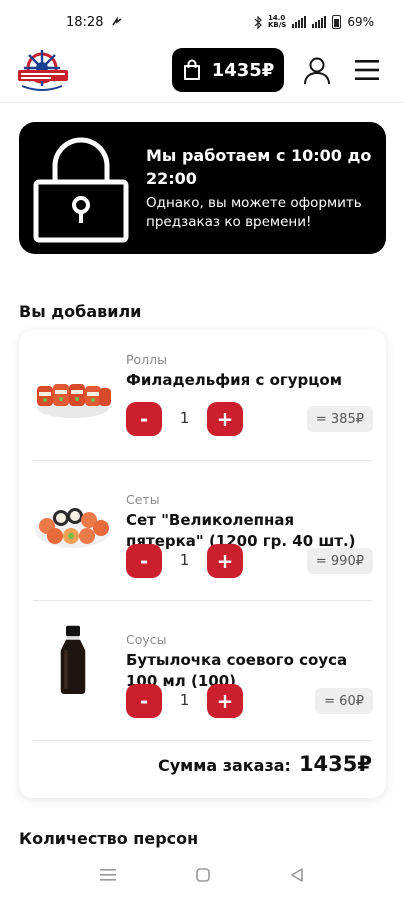 This screenshot has height=900, width=404. Describe the element at coordinates (249, 420) in the screenshot. I see `quantity-stepper: - 1 + = 385₽` at that location.